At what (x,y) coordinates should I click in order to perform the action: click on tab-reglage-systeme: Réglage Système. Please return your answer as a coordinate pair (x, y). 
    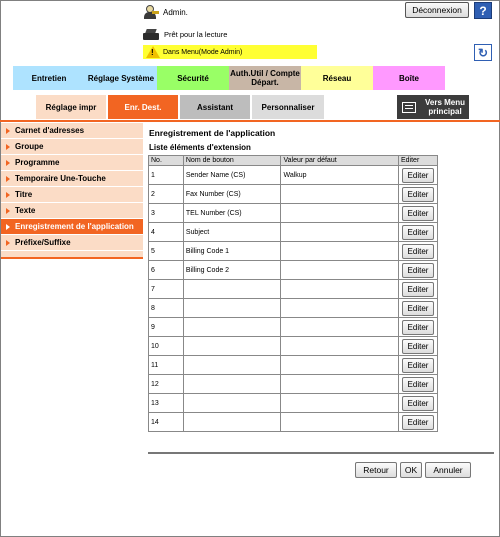
    Looking at the image, I should click on (121, 78).